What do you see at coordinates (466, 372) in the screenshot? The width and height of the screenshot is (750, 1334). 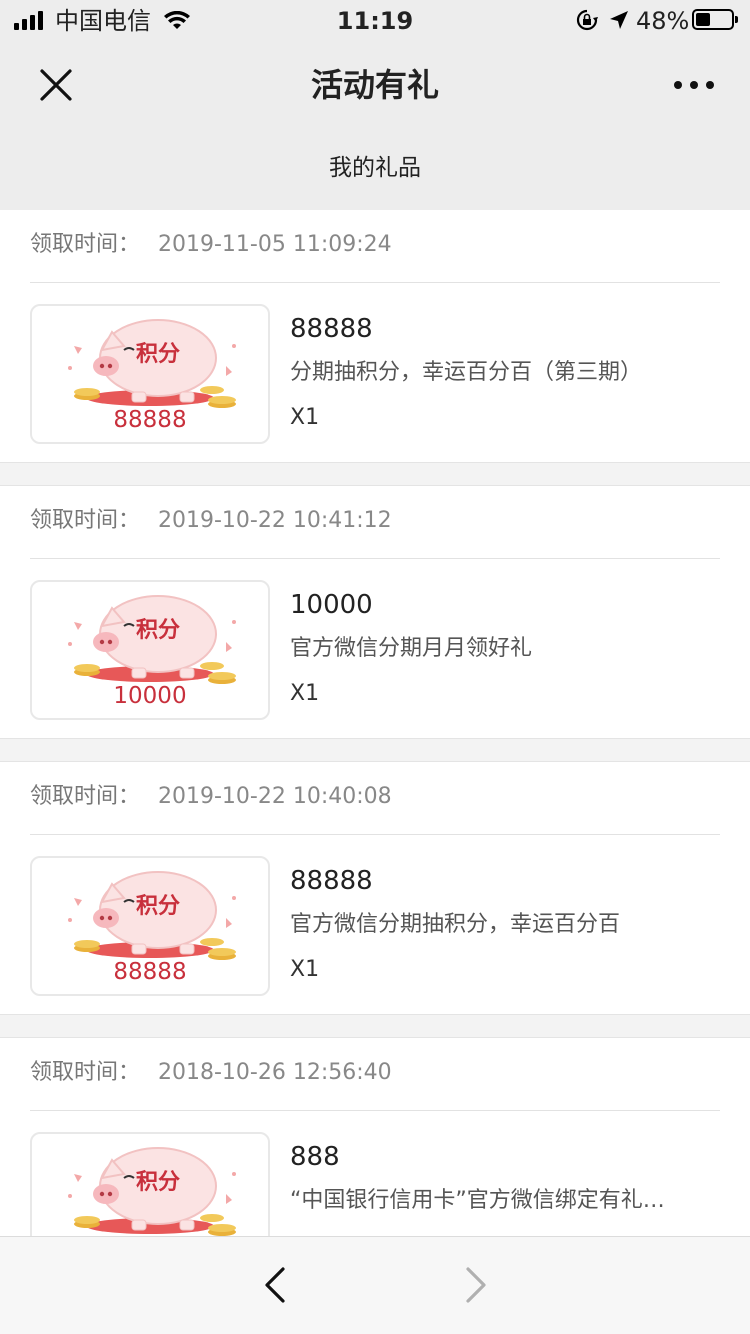 I see `gift-description: 分期抽积分，幸运百分百（第三期）` at bounding box center [466, 372].